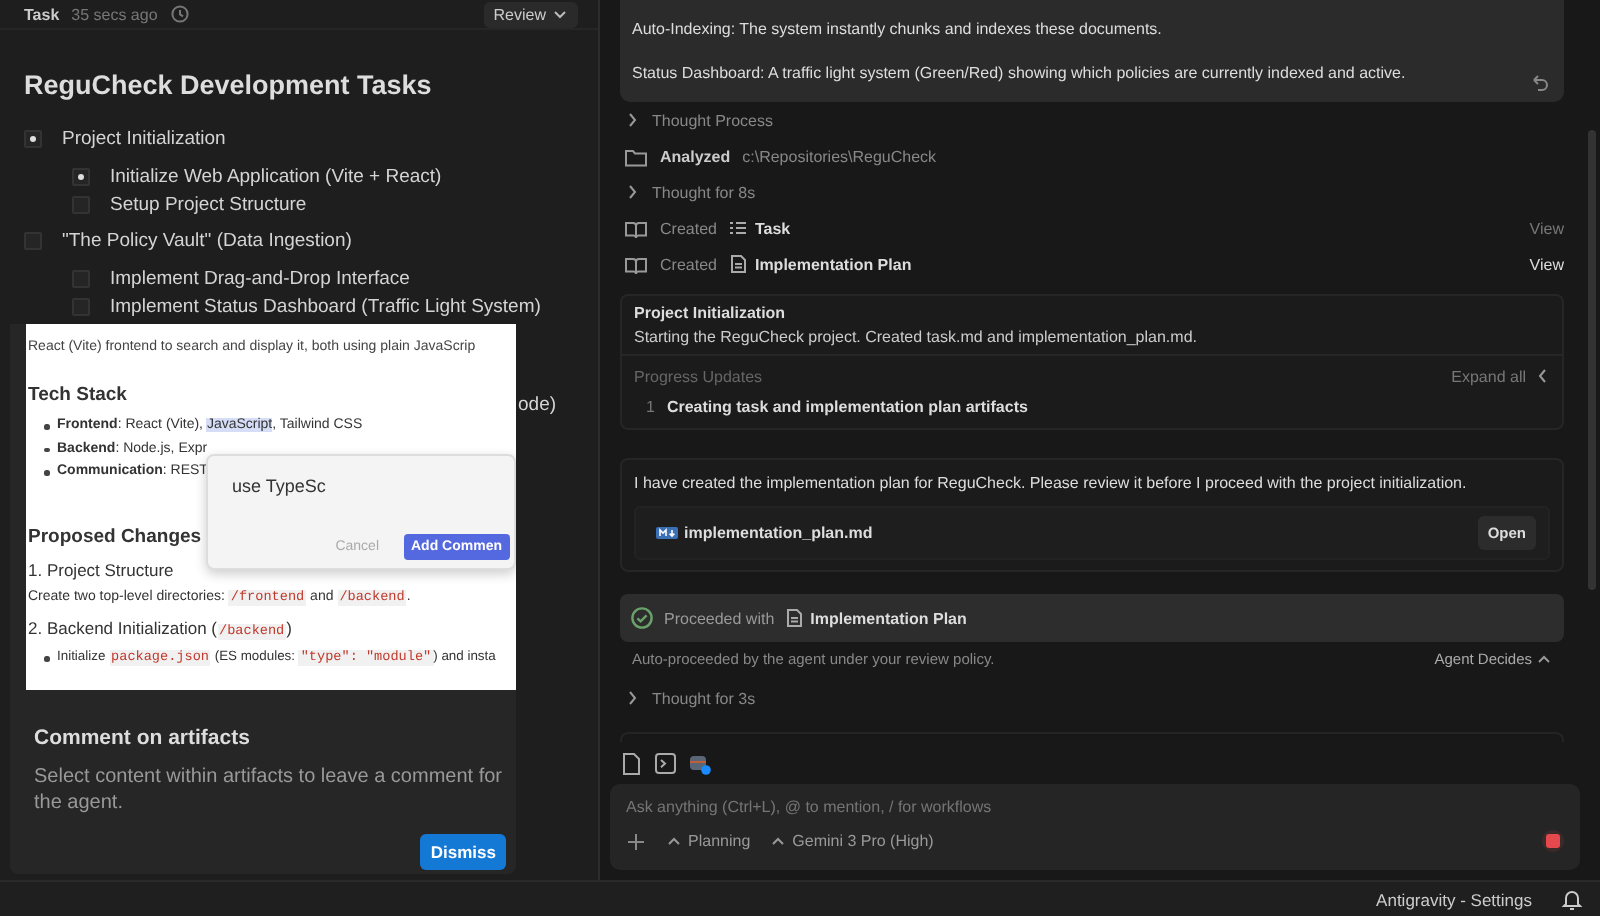 Image resolution: width=1600 pixels, height=916 pixels. Describe the element at coordinates (636, 841) in the screenshot. I see `plus-icon` at that location.